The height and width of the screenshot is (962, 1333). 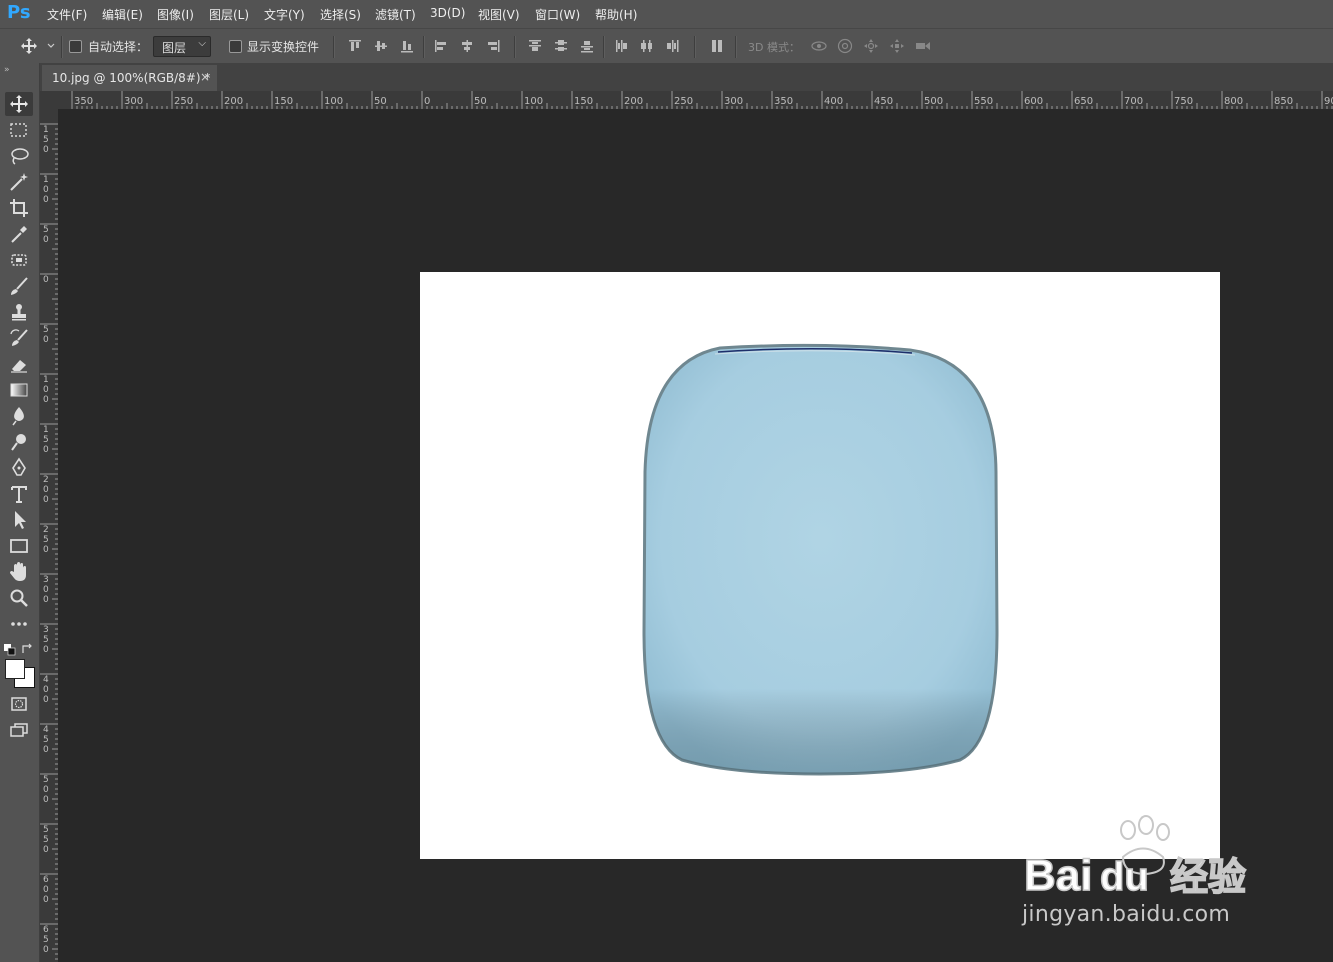 What do you see at coordinates (205, 77) in the screenshot?
I see `close-icon: ×` at bounding box center [205, 77].